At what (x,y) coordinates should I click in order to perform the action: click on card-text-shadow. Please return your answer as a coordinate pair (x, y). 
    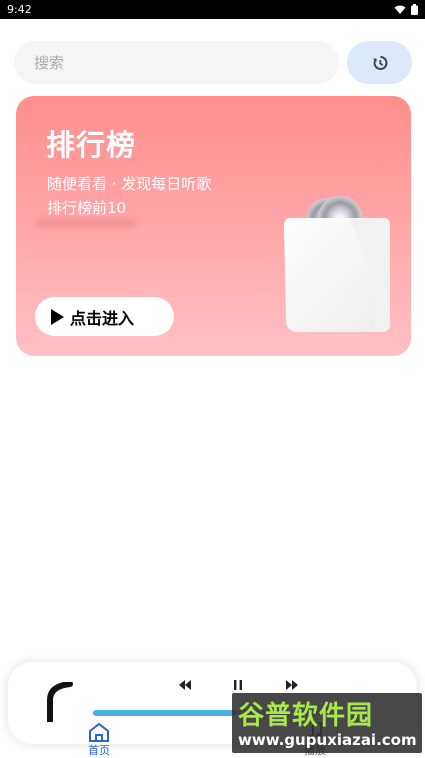
    Looking at the image, I should click on (86, 223).